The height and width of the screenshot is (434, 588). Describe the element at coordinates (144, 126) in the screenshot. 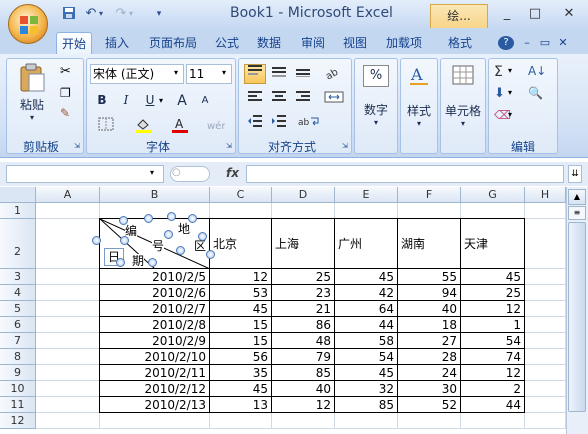

I see `fill-color-button` at that location.